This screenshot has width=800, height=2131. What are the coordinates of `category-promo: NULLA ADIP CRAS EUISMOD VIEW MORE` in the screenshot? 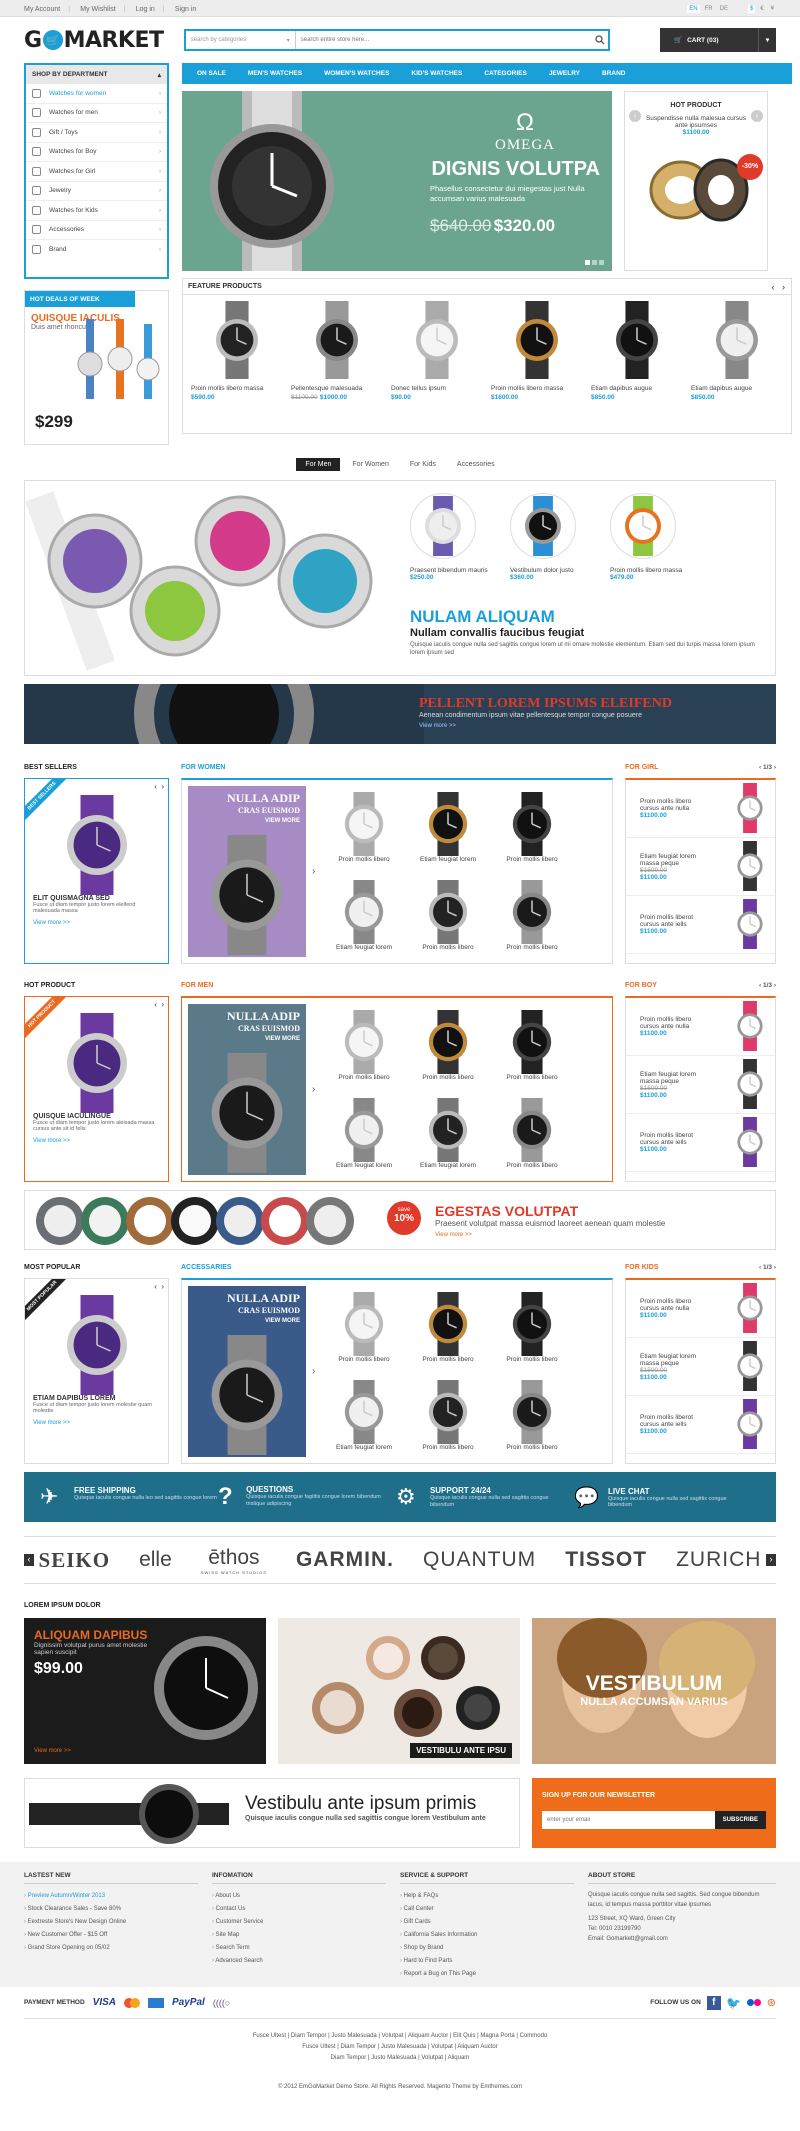 It's located at (247, 1089).